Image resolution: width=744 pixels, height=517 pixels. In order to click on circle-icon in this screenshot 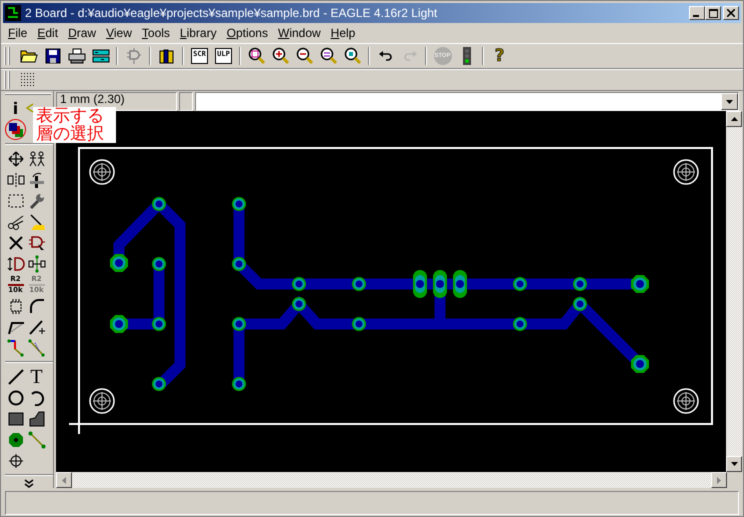, I will do `click(16, 398)`.